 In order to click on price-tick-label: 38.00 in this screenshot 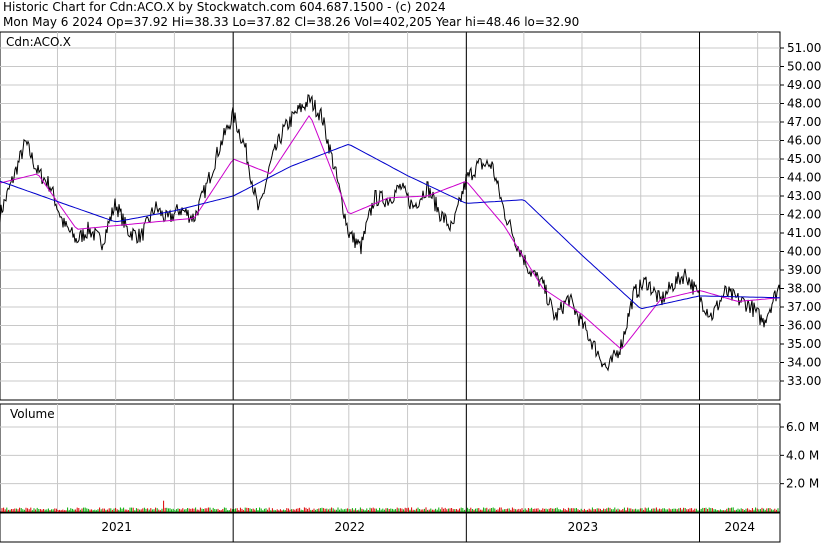, I will do `click(804, 289)`.